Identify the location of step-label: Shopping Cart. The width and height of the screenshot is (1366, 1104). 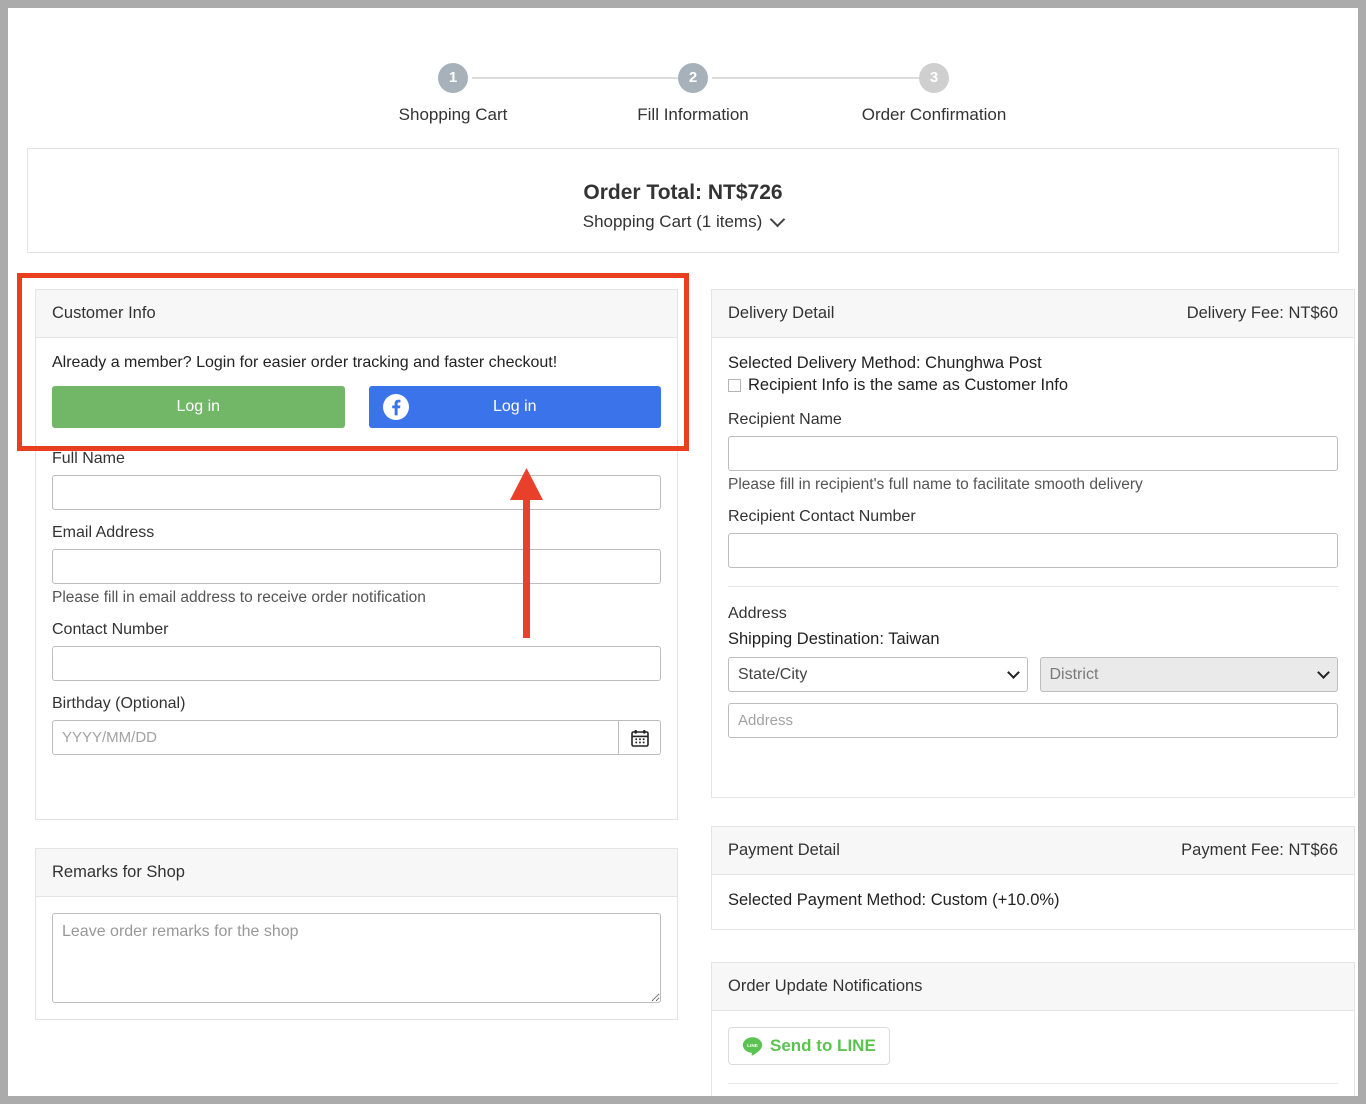
(453, 114).